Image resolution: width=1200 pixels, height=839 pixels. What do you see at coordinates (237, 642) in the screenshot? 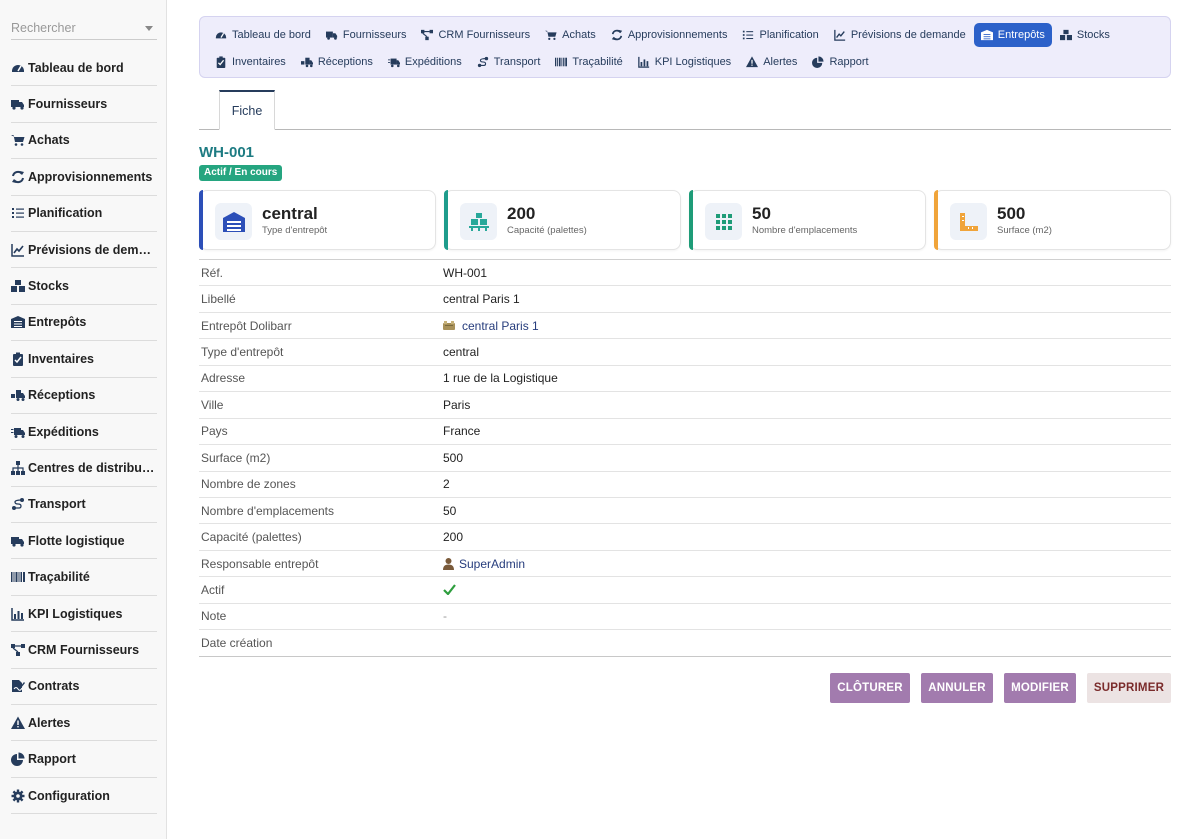
I see `field-label: Date création` at bounding box center [237, 642].